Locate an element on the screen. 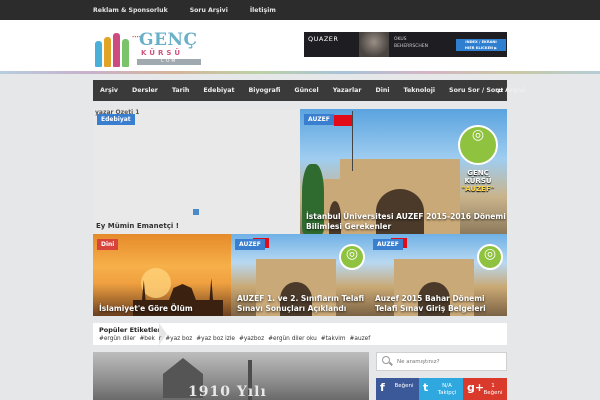  googleplus-count-label: Beğeni is located at coordinates (493, 392).